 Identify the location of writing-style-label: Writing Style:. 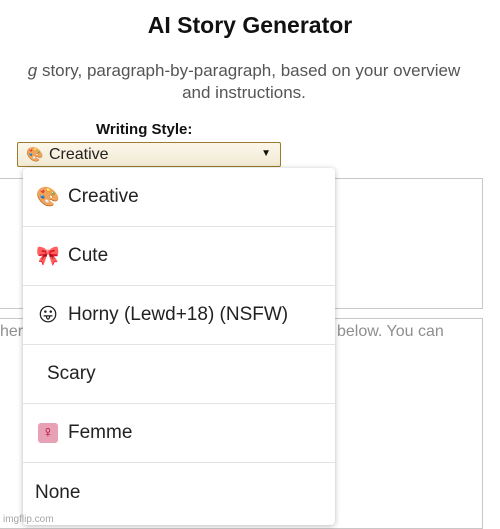
(144, 129).